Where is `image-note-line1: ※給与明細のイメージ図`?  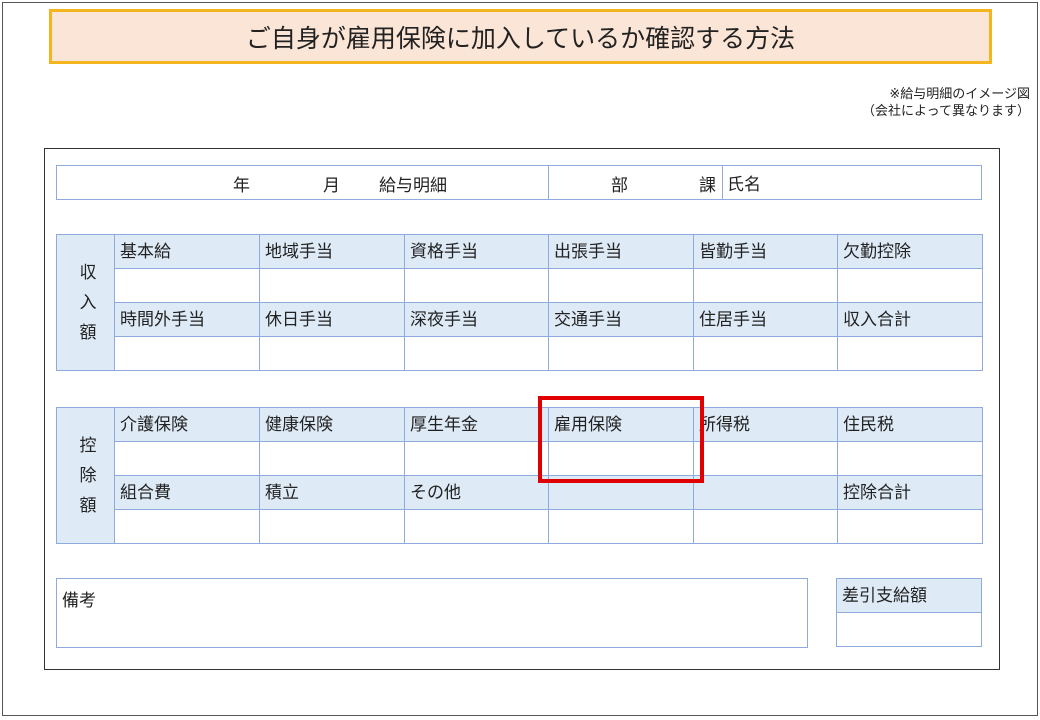
image-note-line1: ※給与明細のイメージ図 is located at coordinates (959, 94).